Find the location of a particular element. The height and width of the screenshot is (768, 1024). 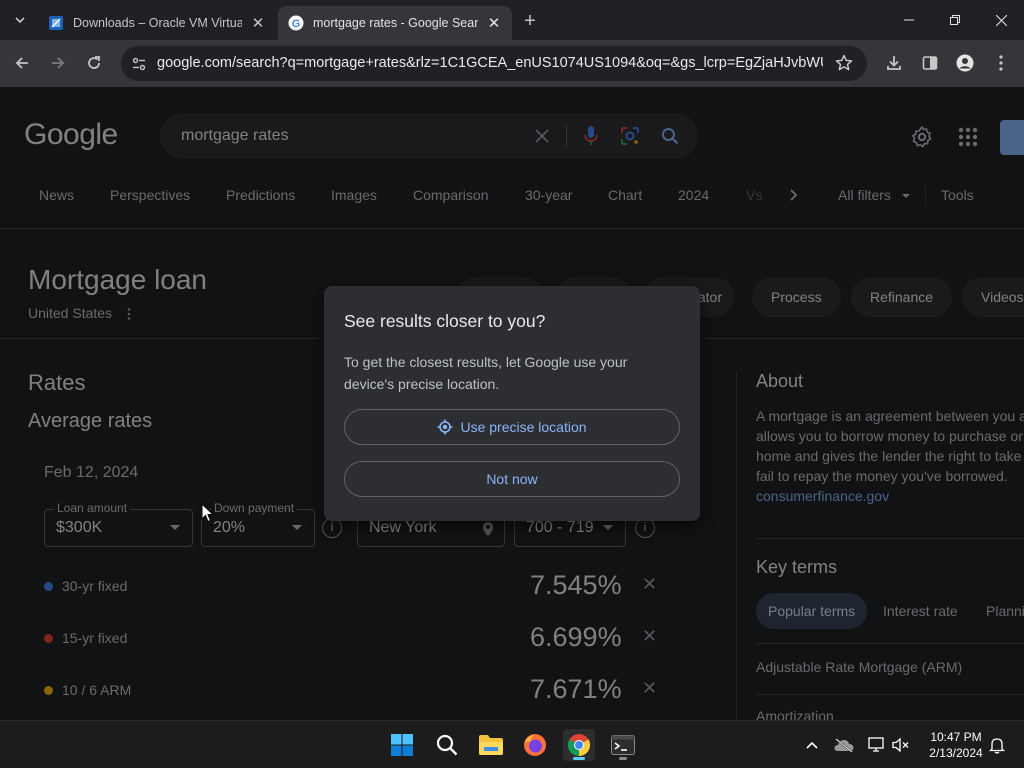

tab-title: mortgage rates - Google Search is located at coordinates (395, 23).